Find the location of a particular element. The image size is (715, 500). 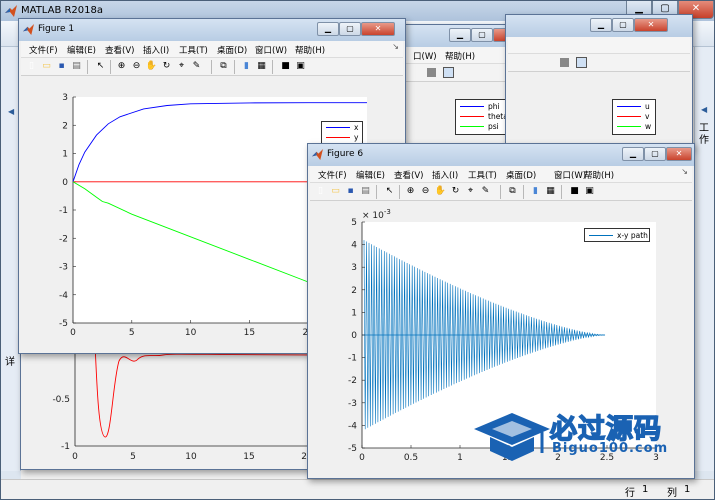

x-tick-label: 5 is located at coordinates (132, 333).